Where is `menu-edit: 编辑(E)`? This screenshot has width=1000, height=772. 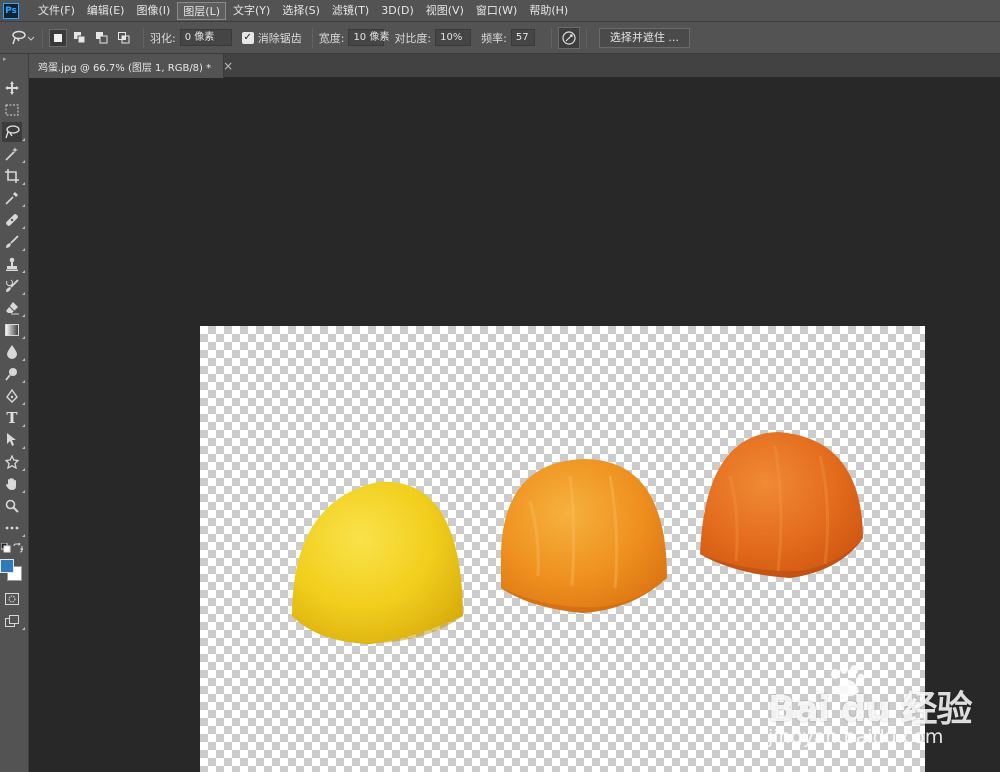 menu-edit: 编辑(E) is located at coordinates (106, 11).